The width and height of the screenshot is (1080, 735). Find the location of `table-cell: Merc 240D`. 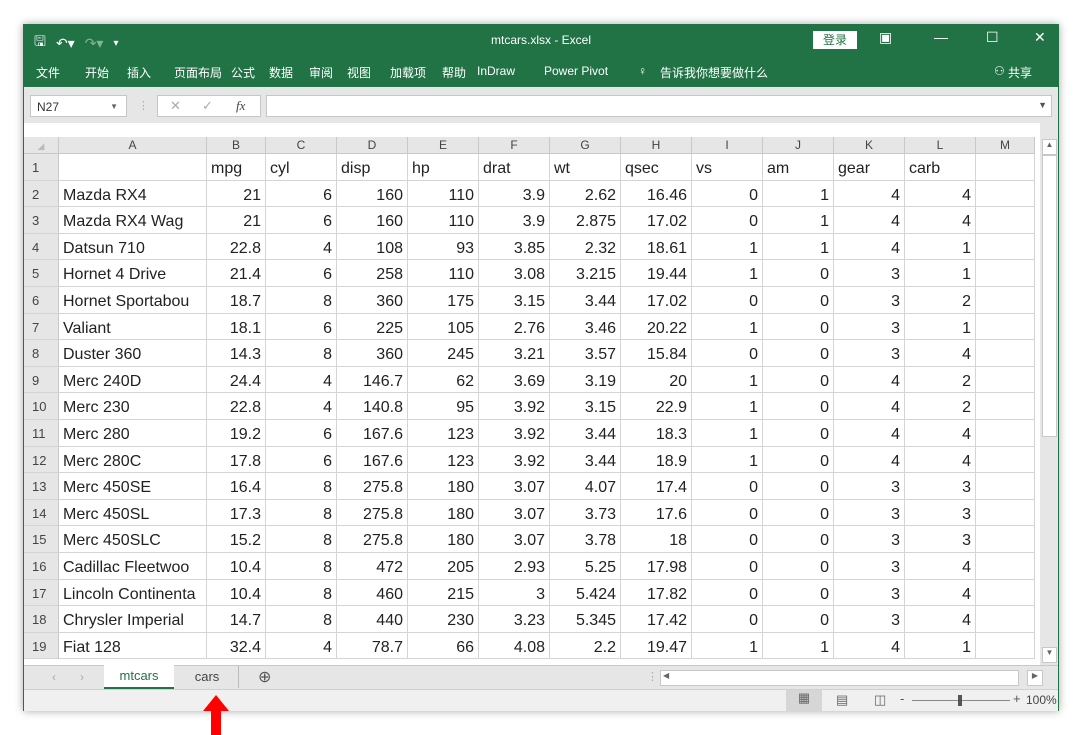

table-cell: Merc 240D is located at coordinates (133, 380).